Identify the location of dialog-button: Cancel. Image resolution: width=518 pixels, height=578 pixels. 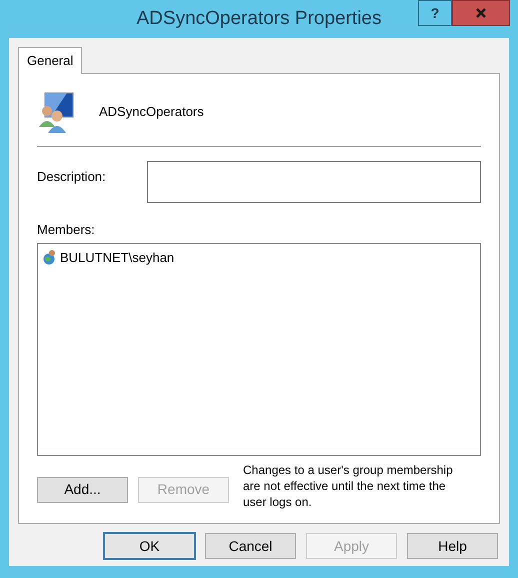
(250, 546).